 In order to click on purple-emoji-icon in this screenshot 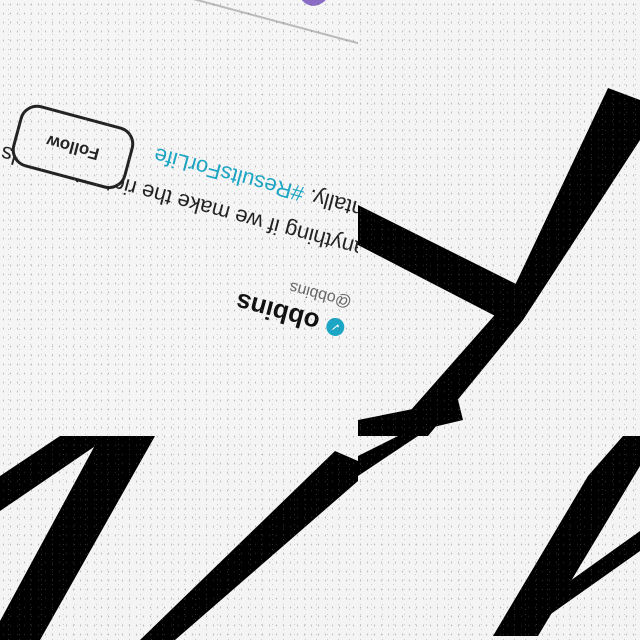, I will do `click(315, 5)`.